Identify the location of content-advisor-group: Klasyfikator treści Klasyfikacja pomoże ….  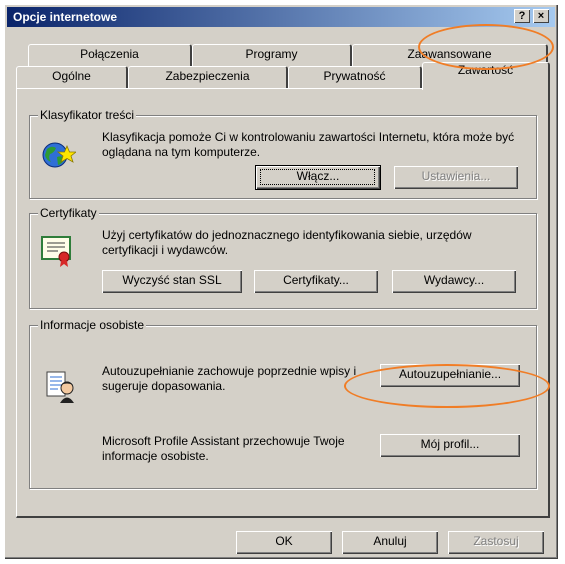
(283, 153).